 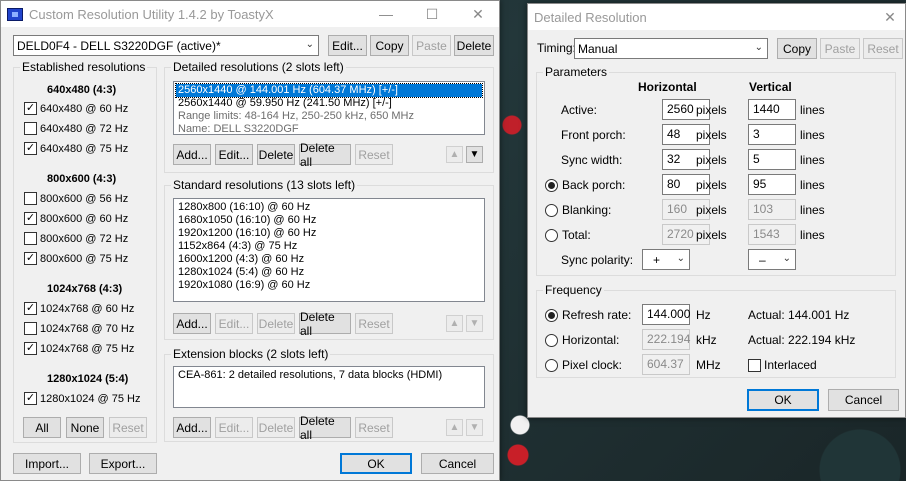 I want to click on detailed-delete-all-button: Delete all, so click(x=325, y=155).